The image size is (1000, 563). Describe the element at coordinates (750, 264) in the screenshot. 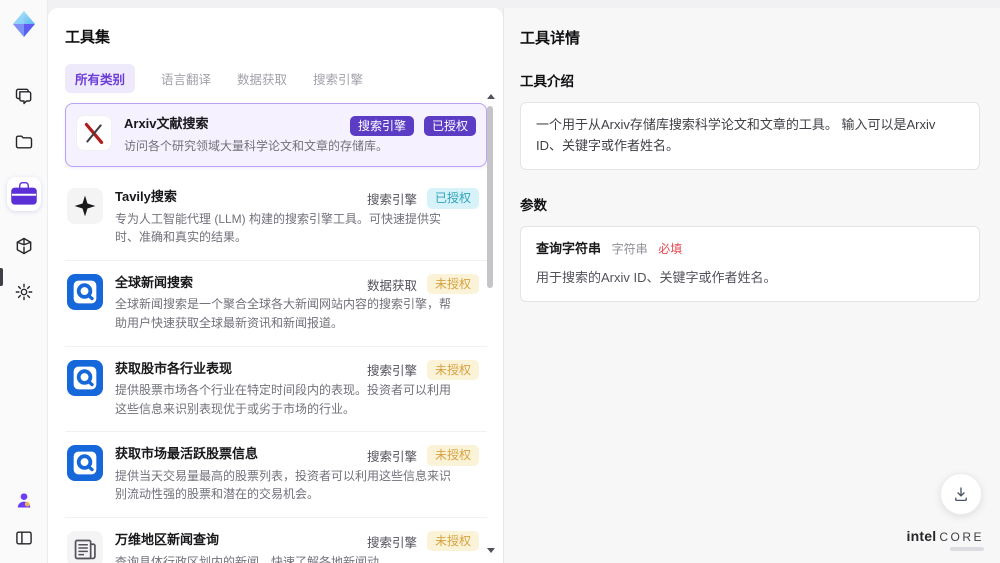

I see `param-box: 查询字符串 字符串 必填 用于搜索的Arxiv ID、关键字或作者姓名。` at that location.